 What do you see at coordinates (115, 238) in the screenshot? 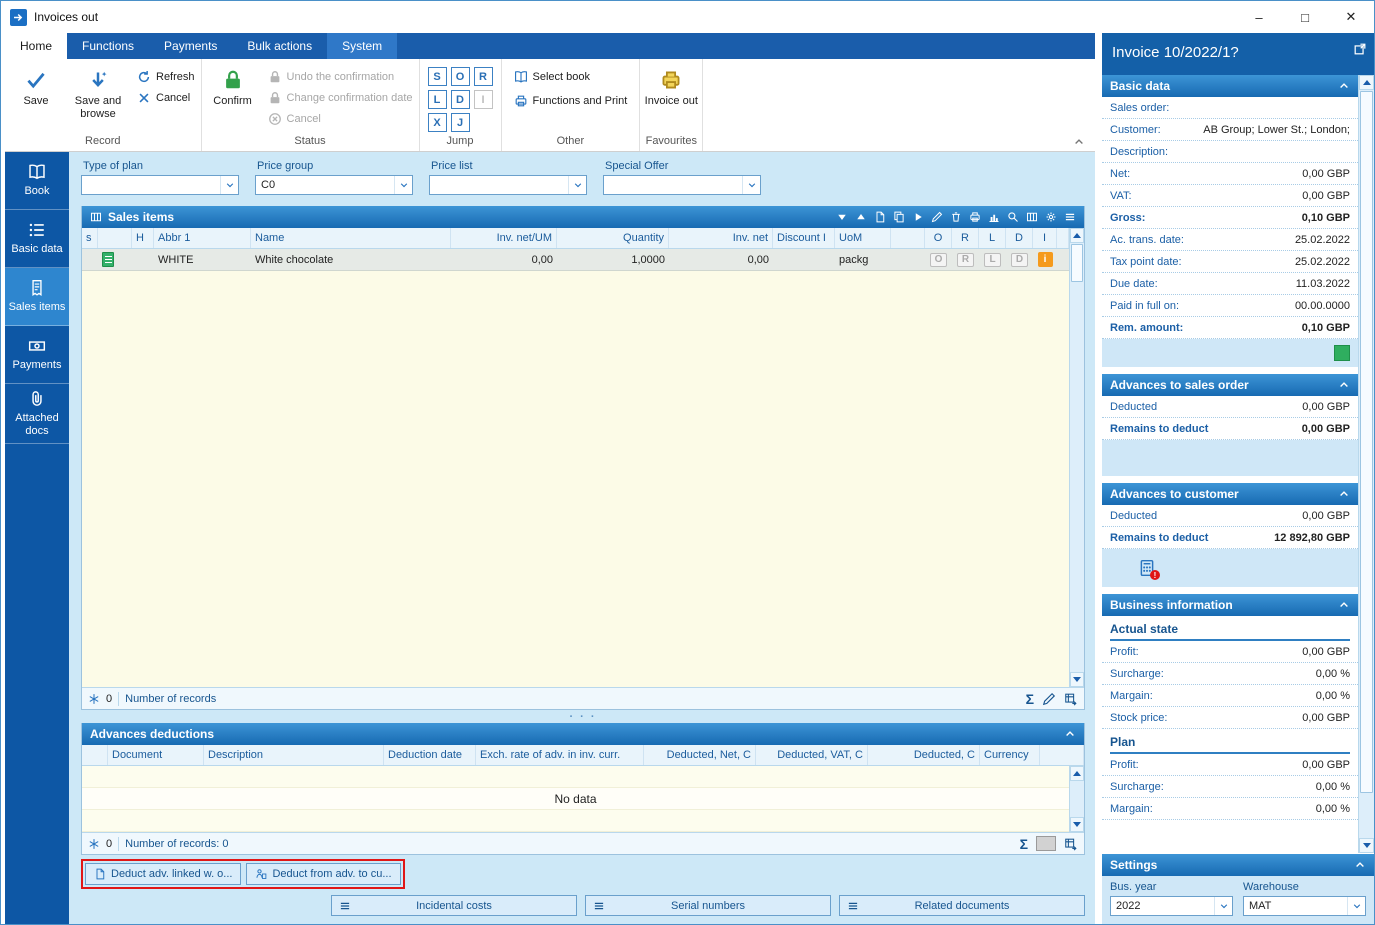
I see `column-header-icon` at bounding box center [115, 238].